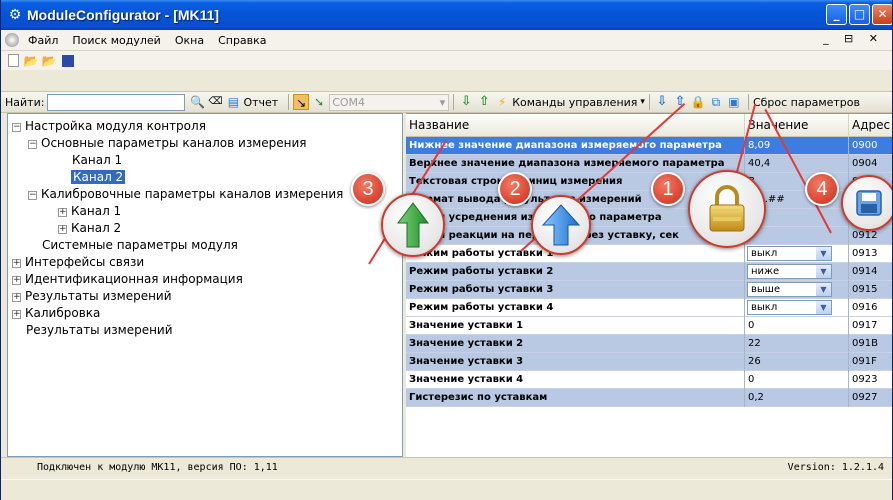 This screenshot has width=893, height=500. Describe the element at coordinates (98, 177) in the screenshot. I see `tree-node-channel-2-selected: Канал 2` at that location.